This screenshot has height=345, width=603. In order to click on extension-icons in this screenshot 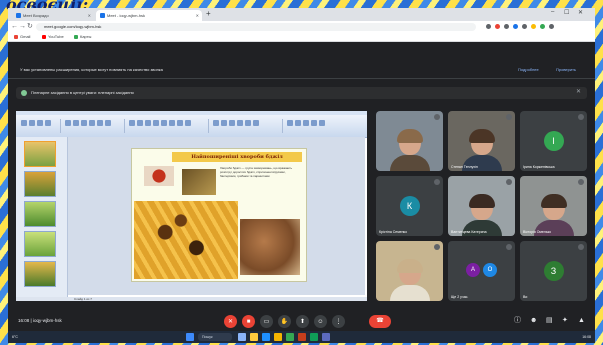, I will do `click(520, 27)`.